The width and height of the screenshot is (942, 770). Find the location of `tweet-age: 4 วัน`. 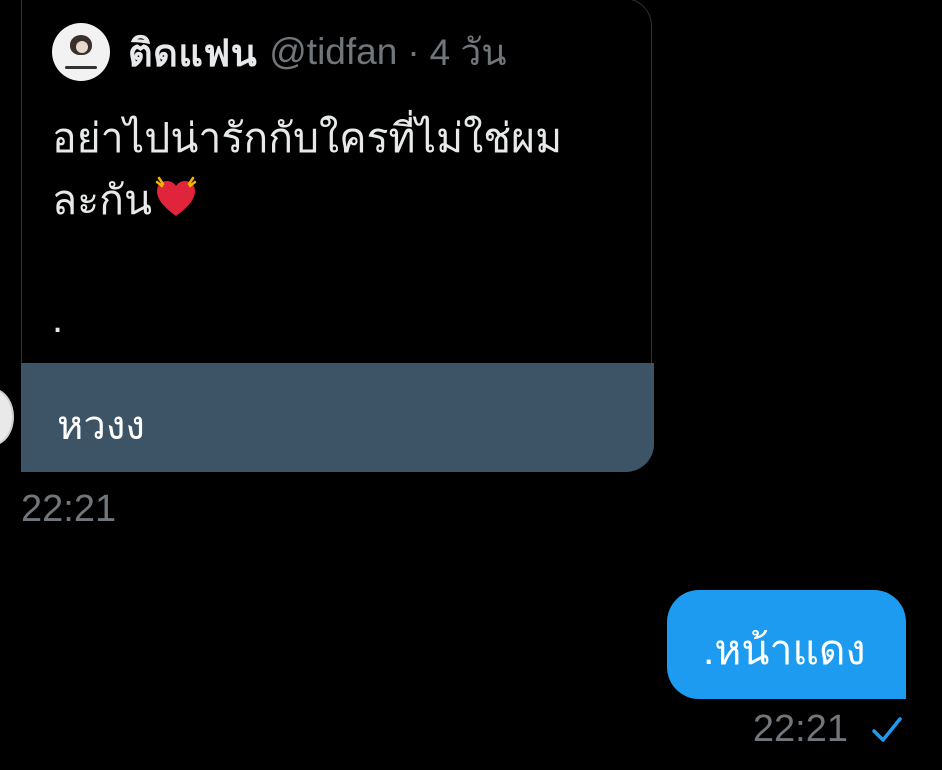

tweet-age: 4 วัน is located at coordinates (468, 52).